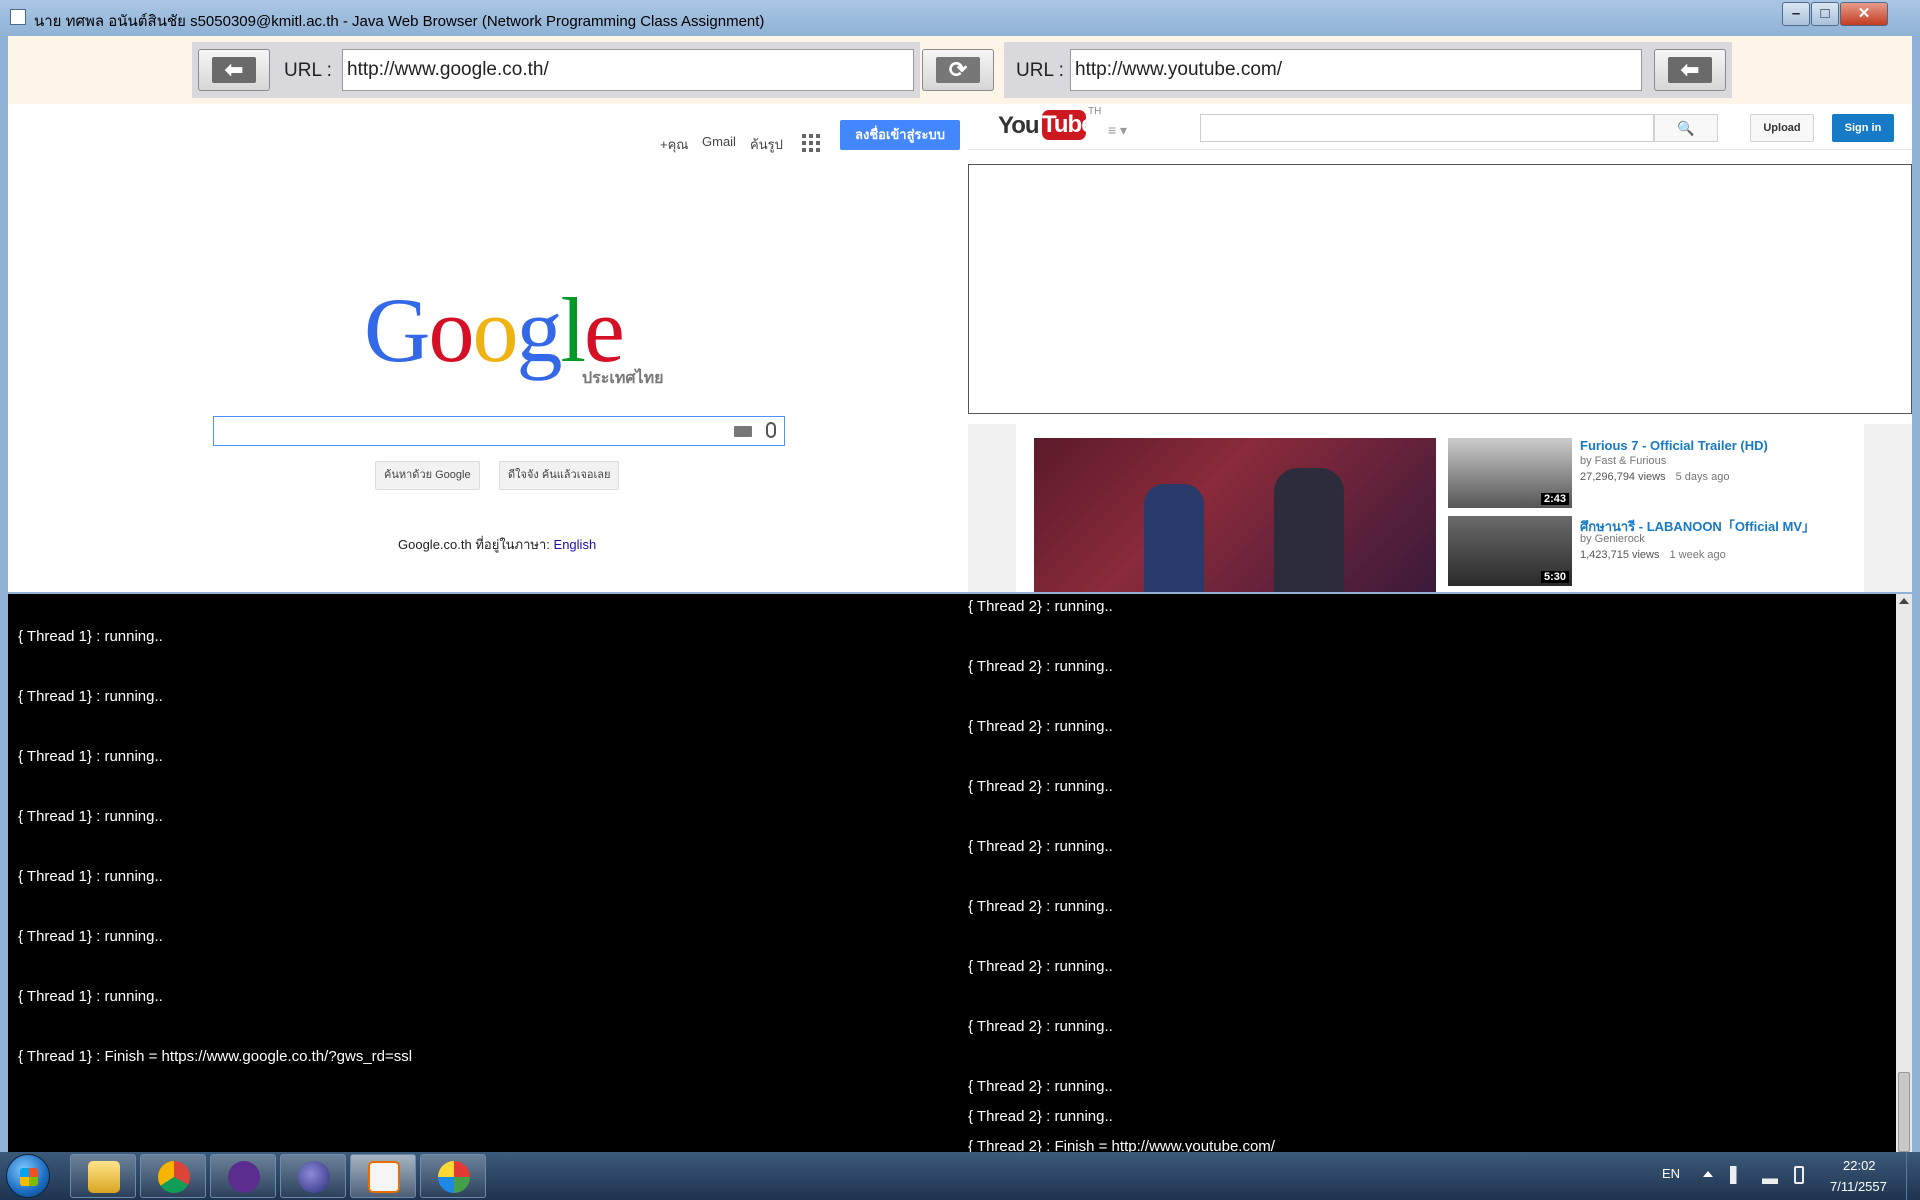 This screenshot has height=1200, width=1920. I want to click on youtube-logo-tube: Tube, so click(1068, 125).